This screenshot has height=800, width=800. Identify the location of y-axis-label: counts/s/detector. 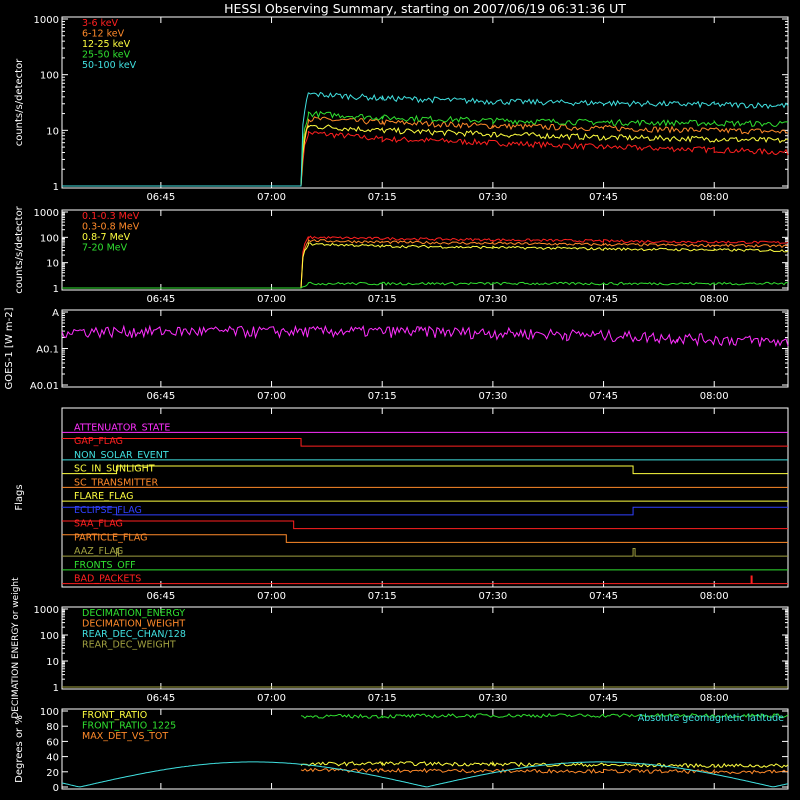
(19, 249).